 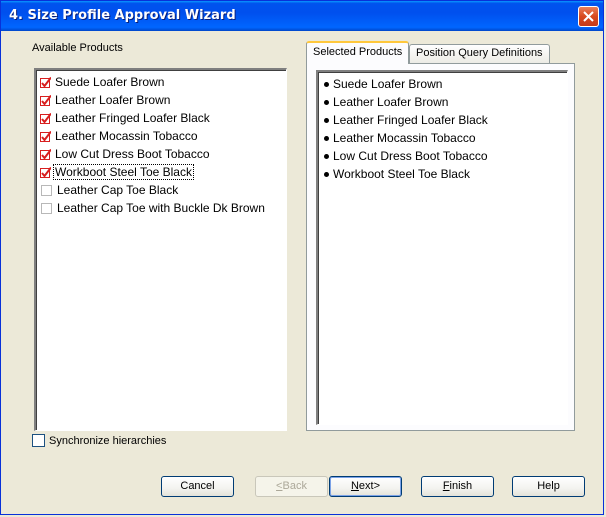 What do you see at coordinates (122, 15) in the screenshot?
I see `window-title: 4. Size Profile Approval Wizard` at bounding box center [122, 15].